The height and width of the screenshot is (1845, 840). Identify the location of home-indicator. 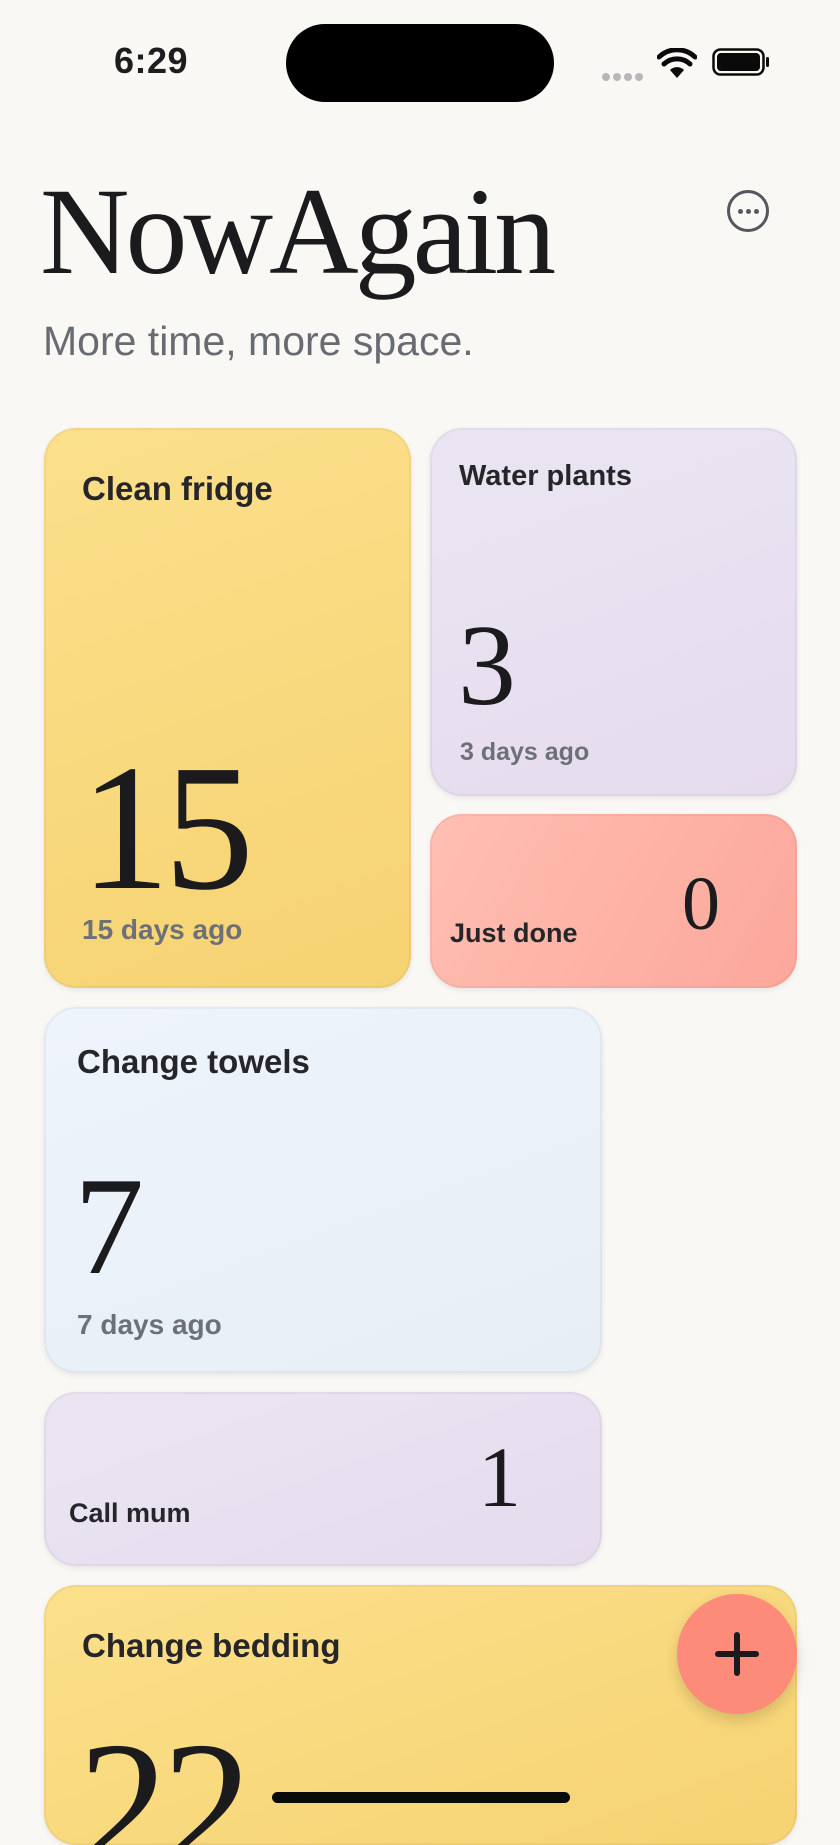
(421, 1797).